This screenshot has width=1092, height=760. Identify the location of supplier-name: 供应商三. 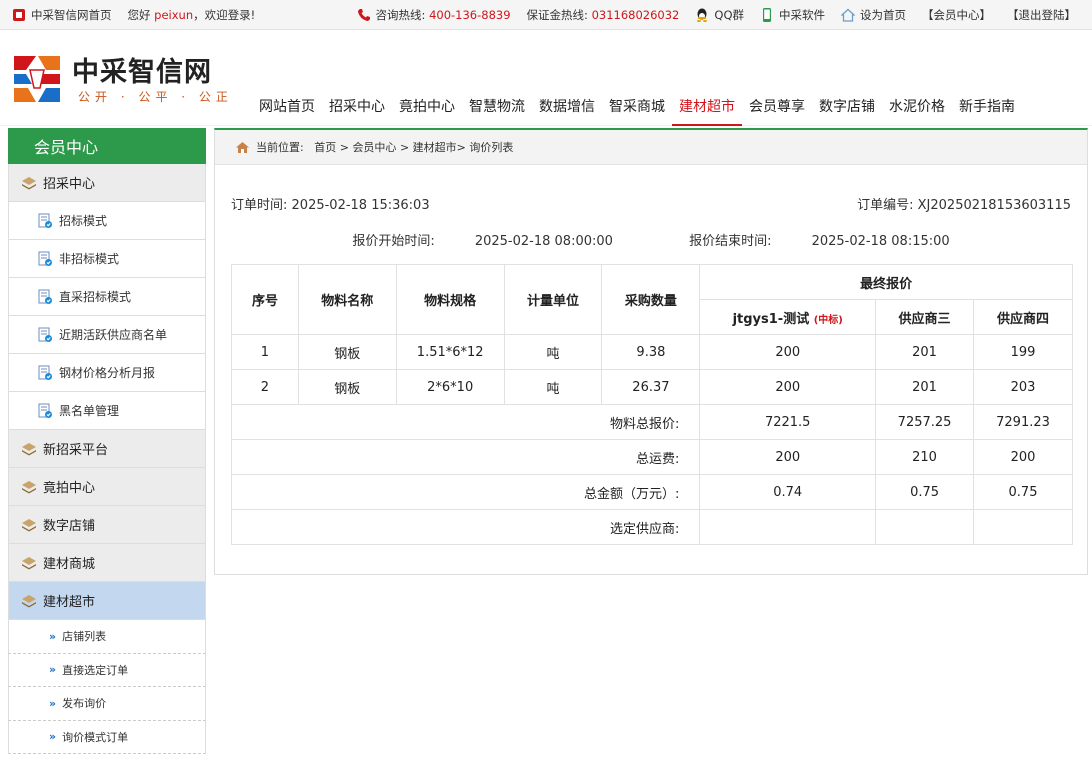
(924, 319).